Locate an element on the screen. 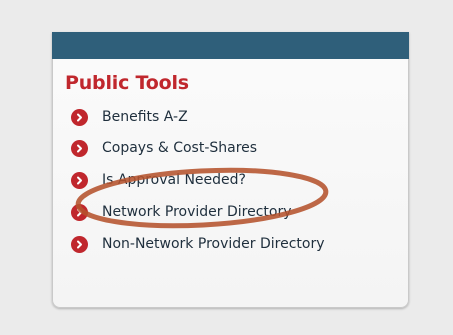  panel-title: Public Tools is located at coordinates (127, 83).